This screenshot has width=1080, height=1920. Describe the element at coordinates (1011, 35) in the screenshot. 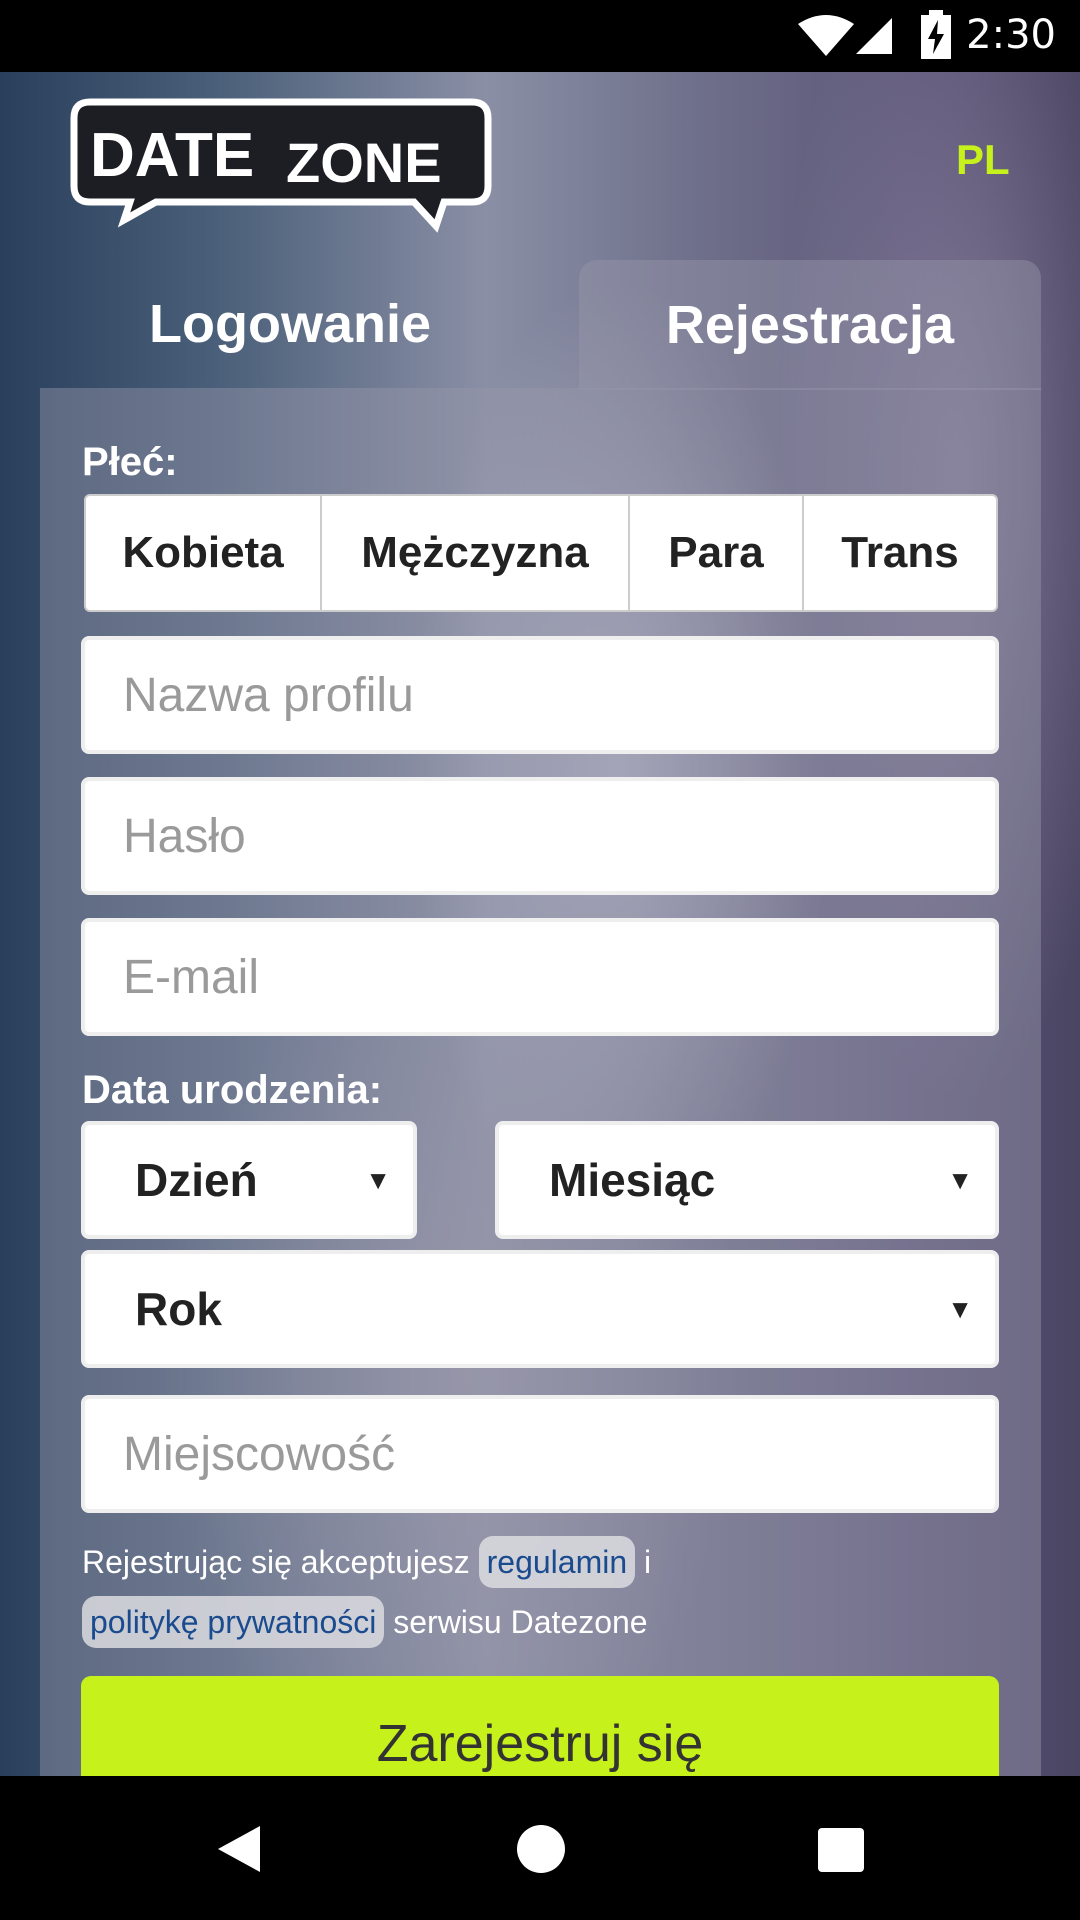

I see `status-time: 2:30` at that location.